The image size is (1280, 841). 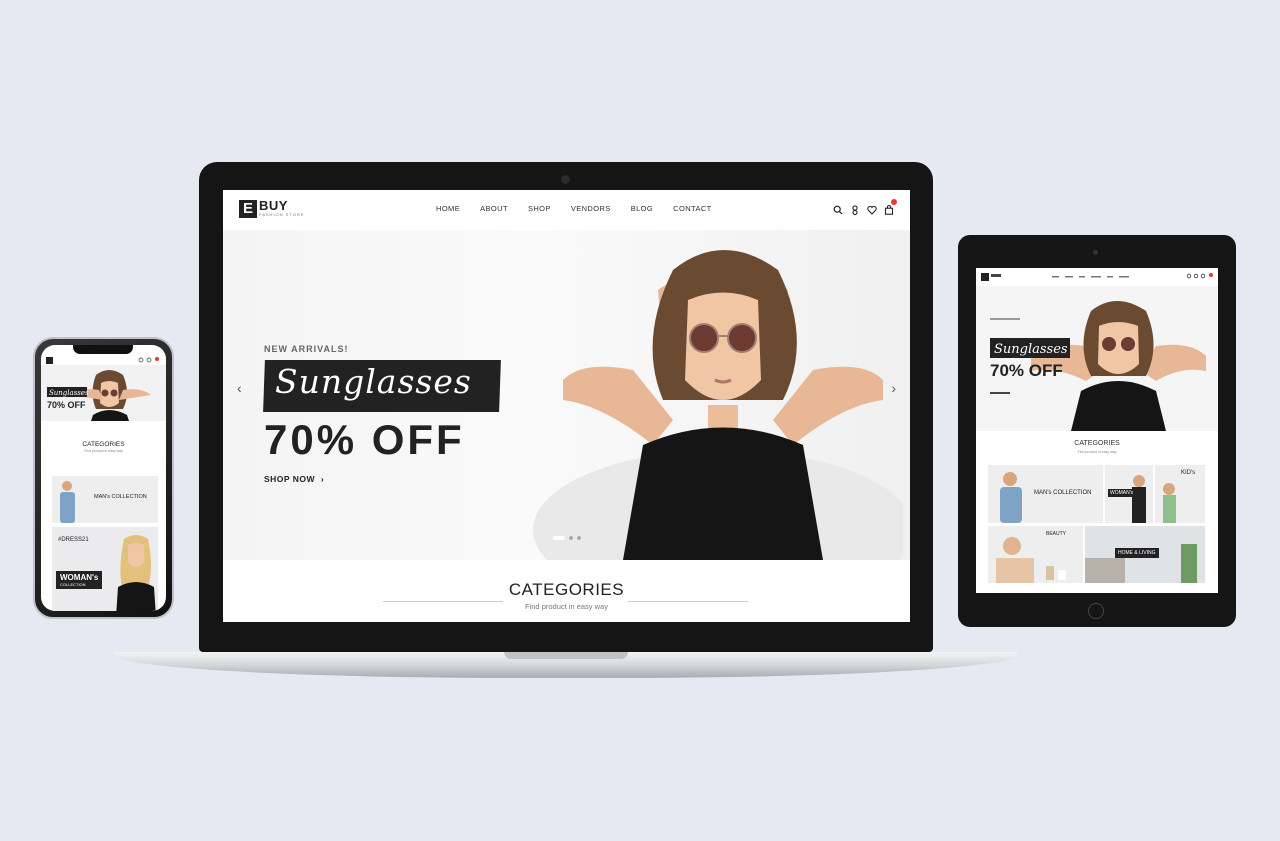 I want to click on nav-about: ABOUT, so click(x=494, y=208).